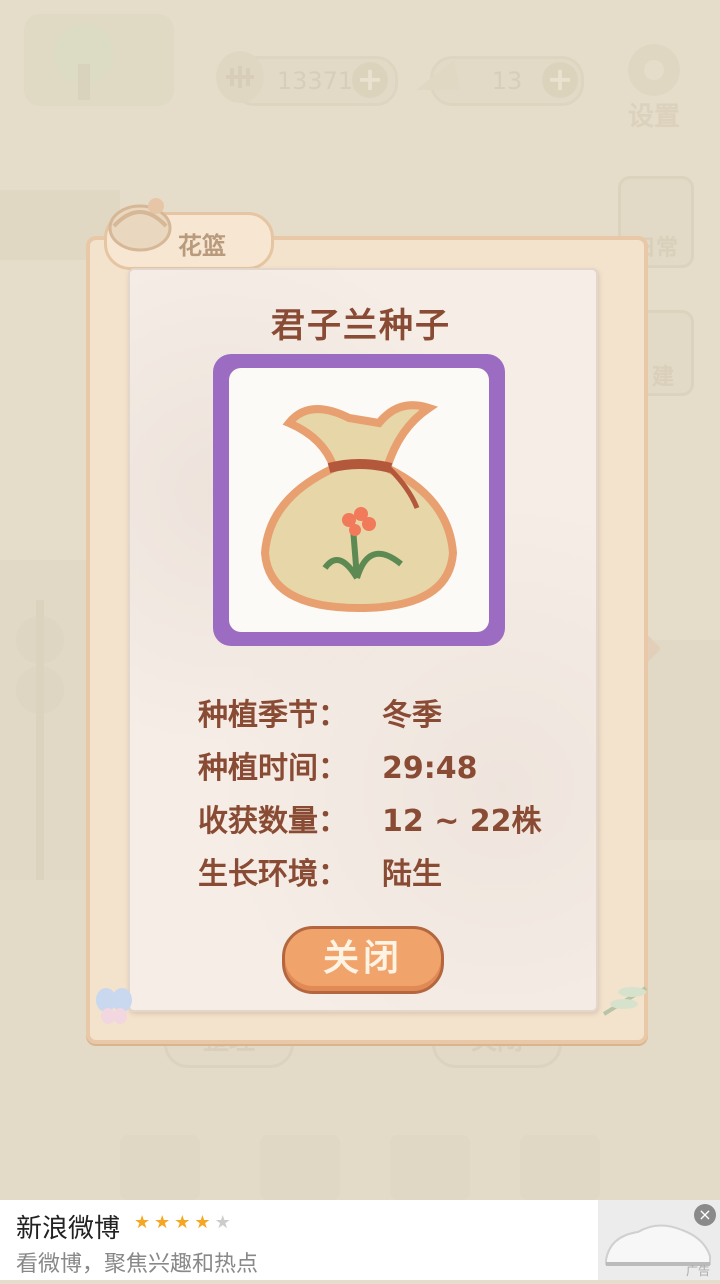 The width and height of the screenshot is (720, 1284). I want to click on info-row-time: 种植时间： 29:48, so click(338, 765).